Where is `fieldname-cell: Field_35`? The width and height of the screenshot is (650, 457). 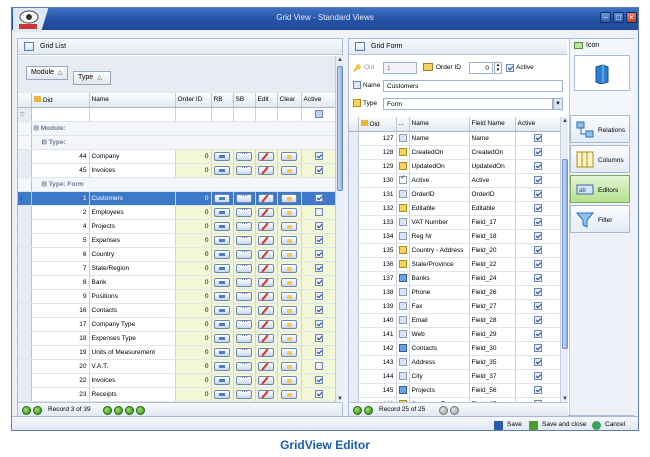 fieldname-cell: Field_35 is located at coordinates (492, 362).